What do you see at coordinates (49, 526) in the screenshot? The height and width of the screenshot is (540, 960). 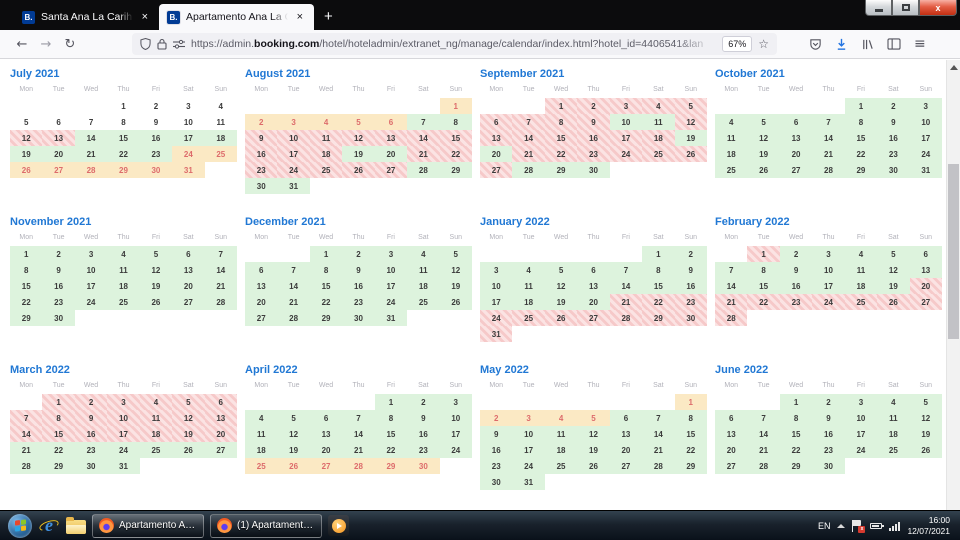 I see `internet-explorer-icon: e` at bounding box center [49, 526].